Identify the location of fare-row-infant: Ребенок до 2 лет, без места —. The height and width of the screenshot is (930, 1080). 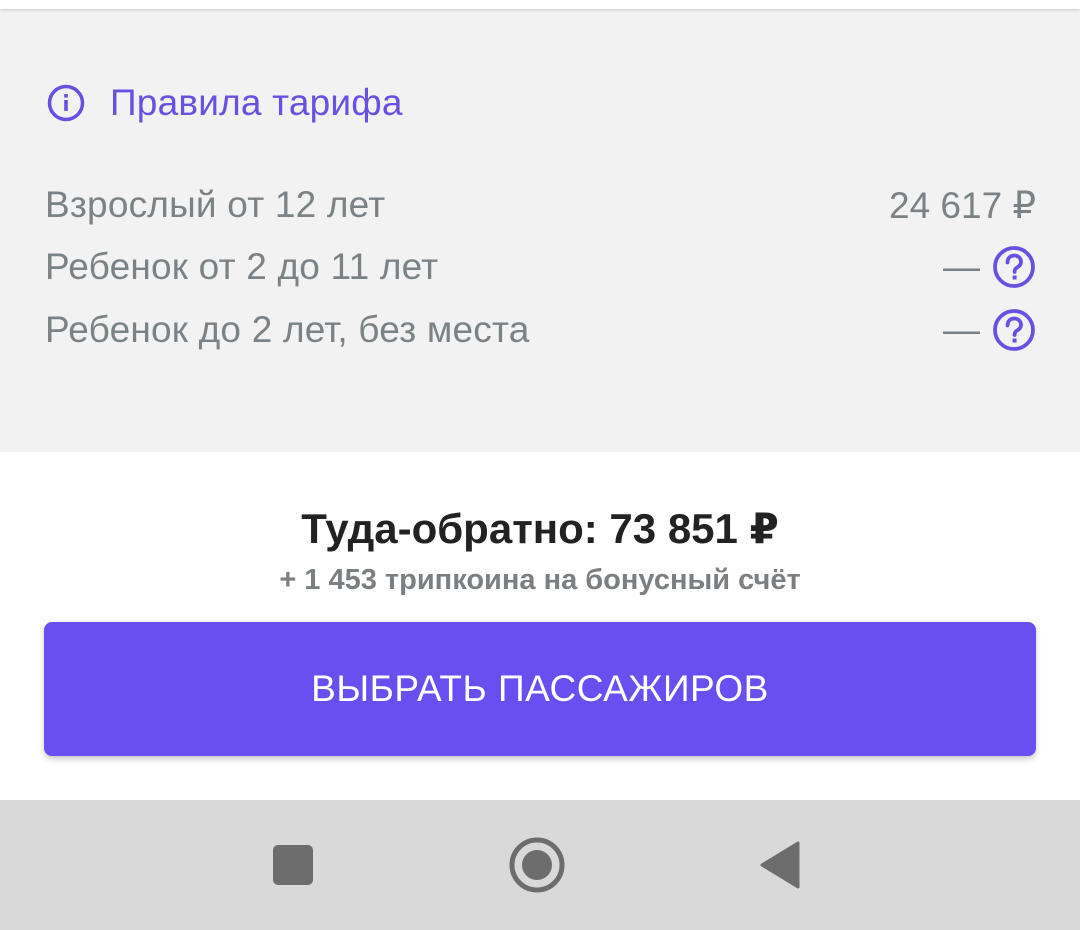
(540, 330).